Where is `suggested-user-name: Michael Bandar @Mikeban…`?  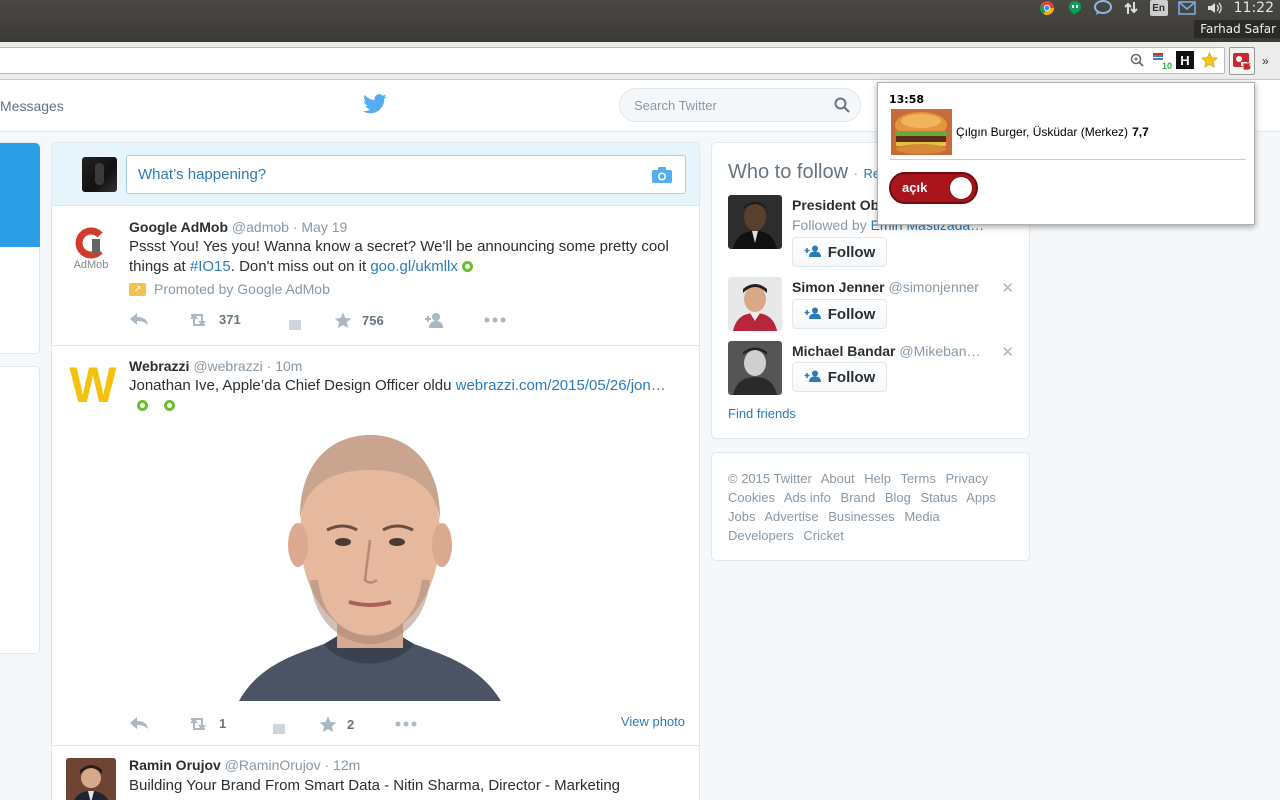 suggested-user-name: Michael Bandar @Mikeban… is located at coordinates (899, 351).